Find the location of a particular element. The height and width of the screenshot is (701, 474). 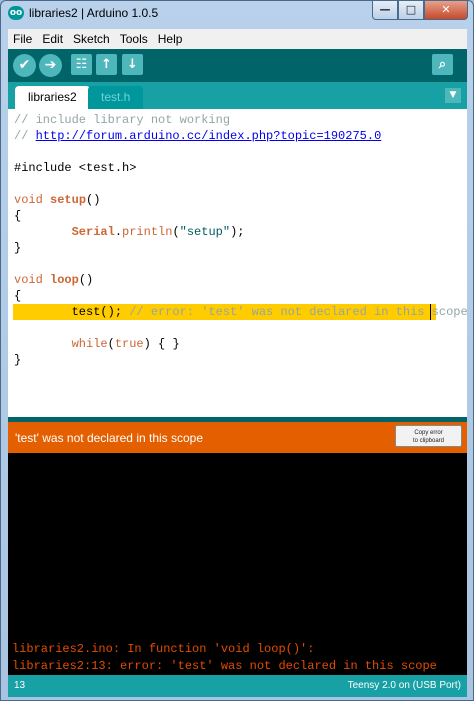

code-line-7: { is located at coordinates (18, 216).